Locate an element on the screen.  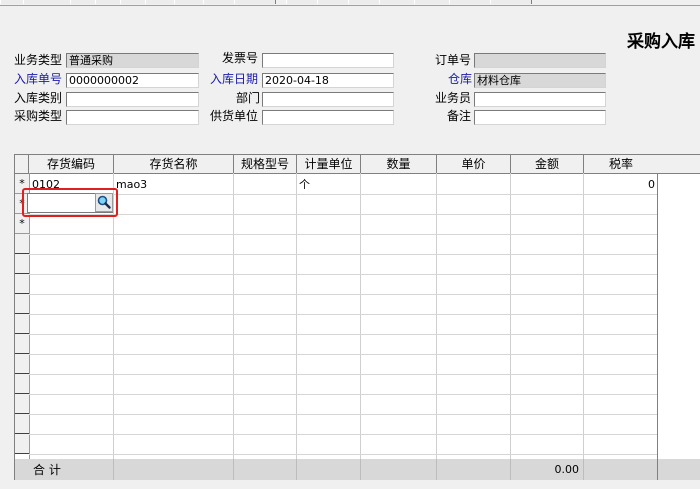
invoice-no-label: 发票号 is located at coordinates (240, 58).